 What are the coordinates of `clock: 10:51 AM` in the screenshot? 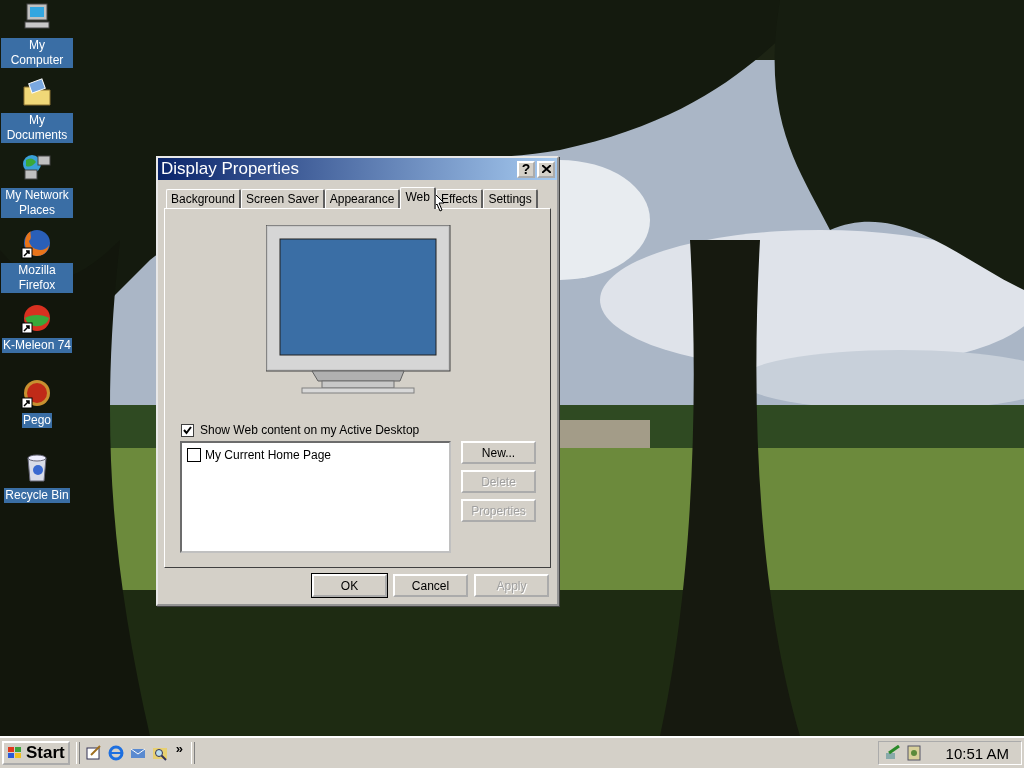 It's located at (977, 753).